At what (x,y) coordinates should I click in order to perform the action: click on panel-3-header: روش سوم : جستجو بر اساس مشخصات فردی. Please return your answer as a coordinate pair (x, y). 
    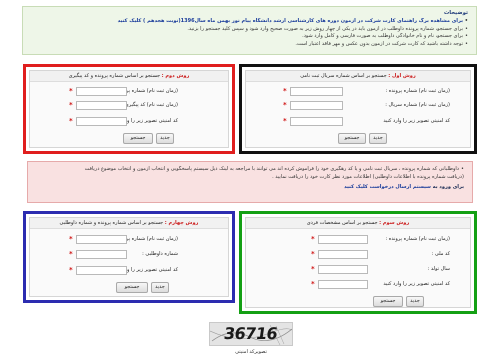
    Looking at the image, I should click on (358, 223).